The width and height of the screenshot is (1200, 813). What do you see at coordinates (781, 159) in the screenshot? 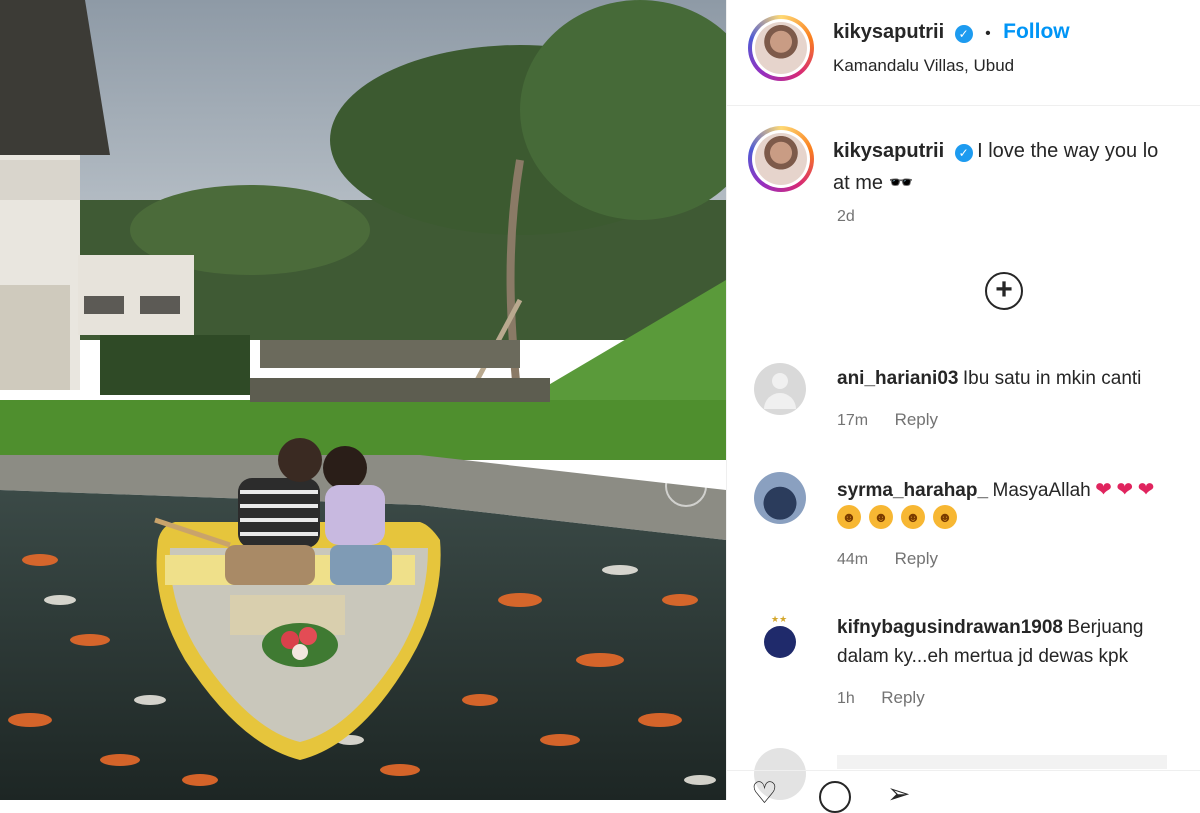
I see `caption-avatar` at bounding box center [781, 159].